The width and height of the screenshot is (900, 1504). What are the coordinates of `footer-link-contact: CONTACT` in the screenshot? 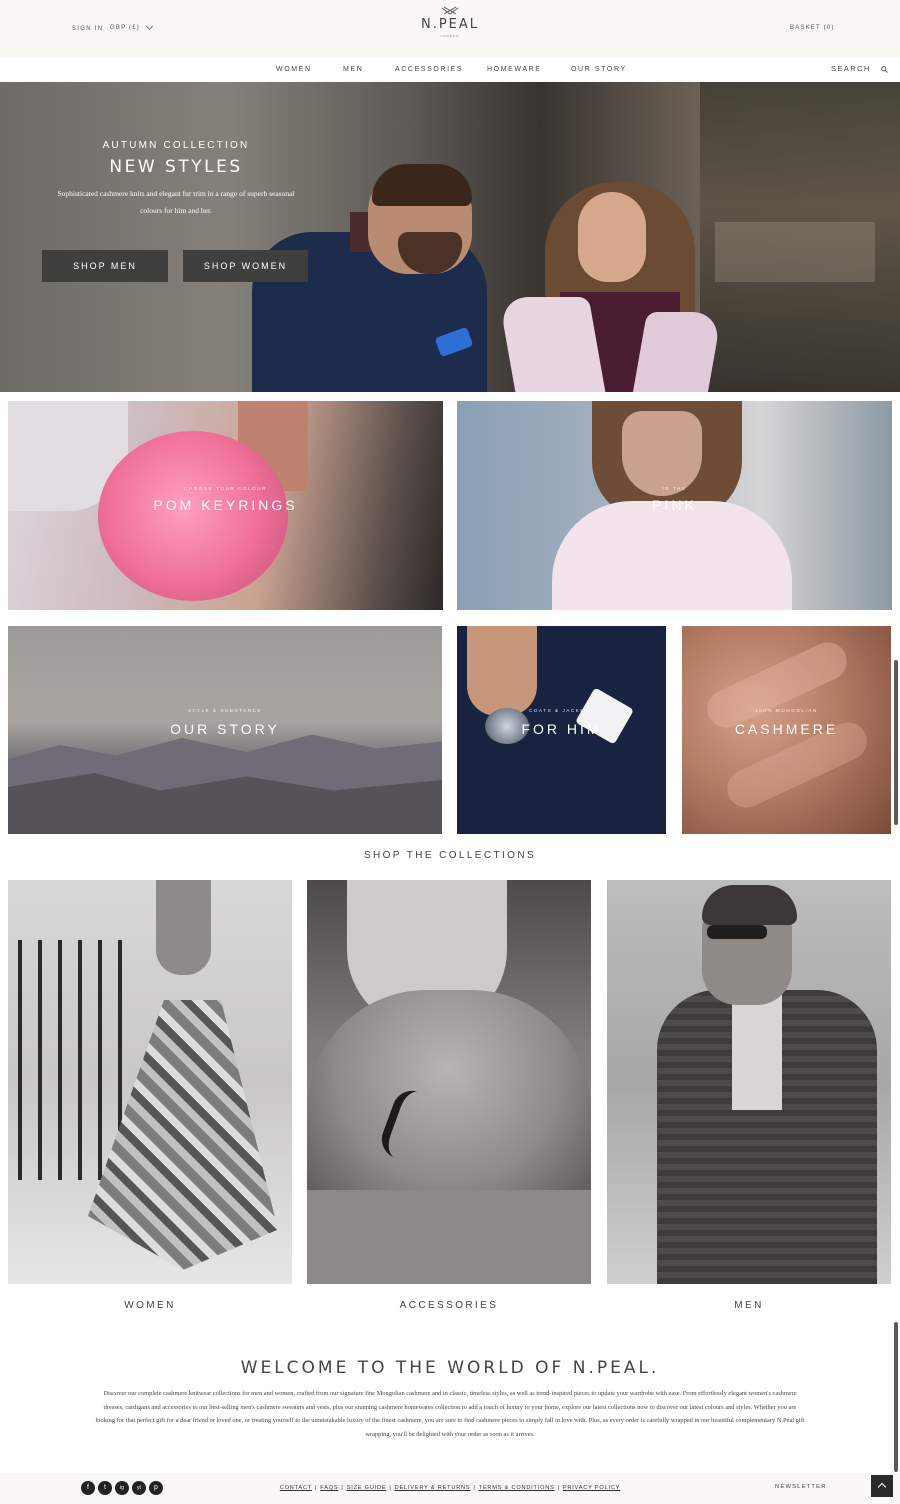 It's located at (296, 1488).